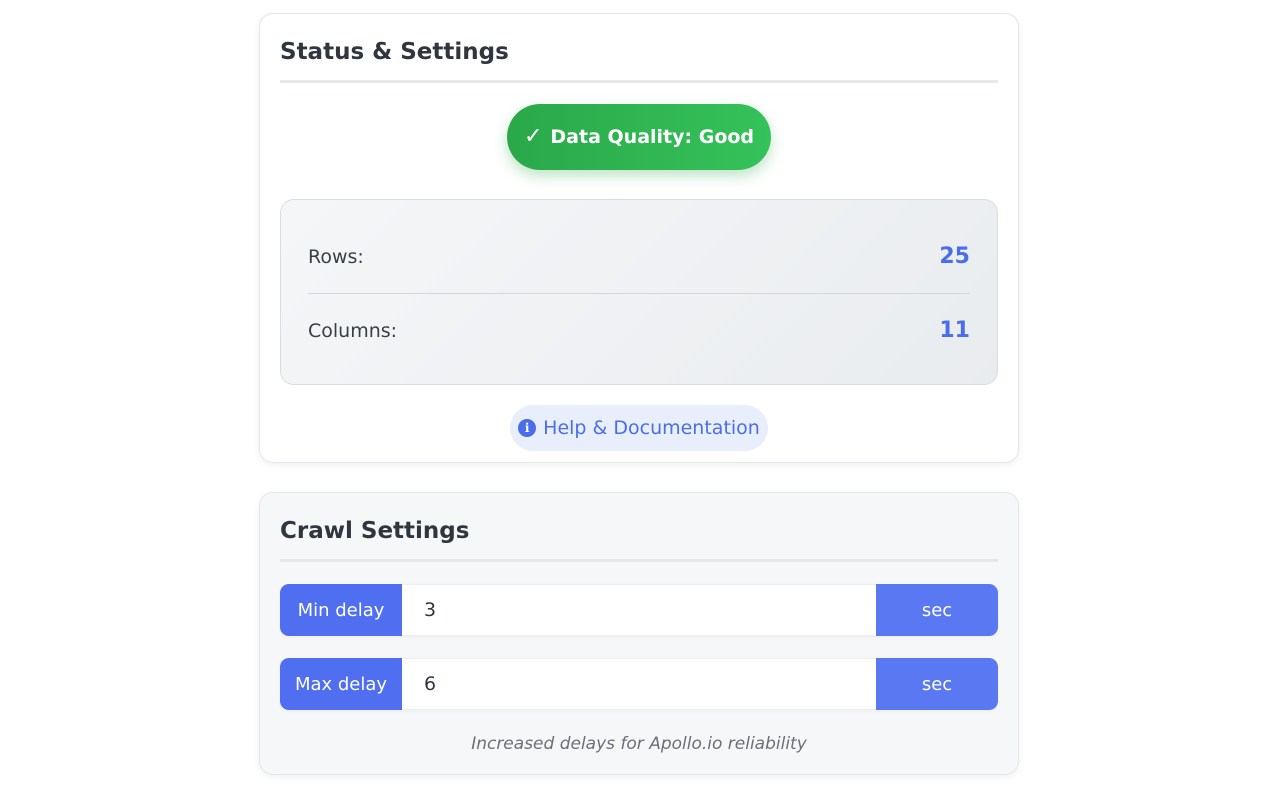 This screenshot has width=1280, height=800. I want to click on help-documentation-button: i Help & Documentation, so click(639, 428).